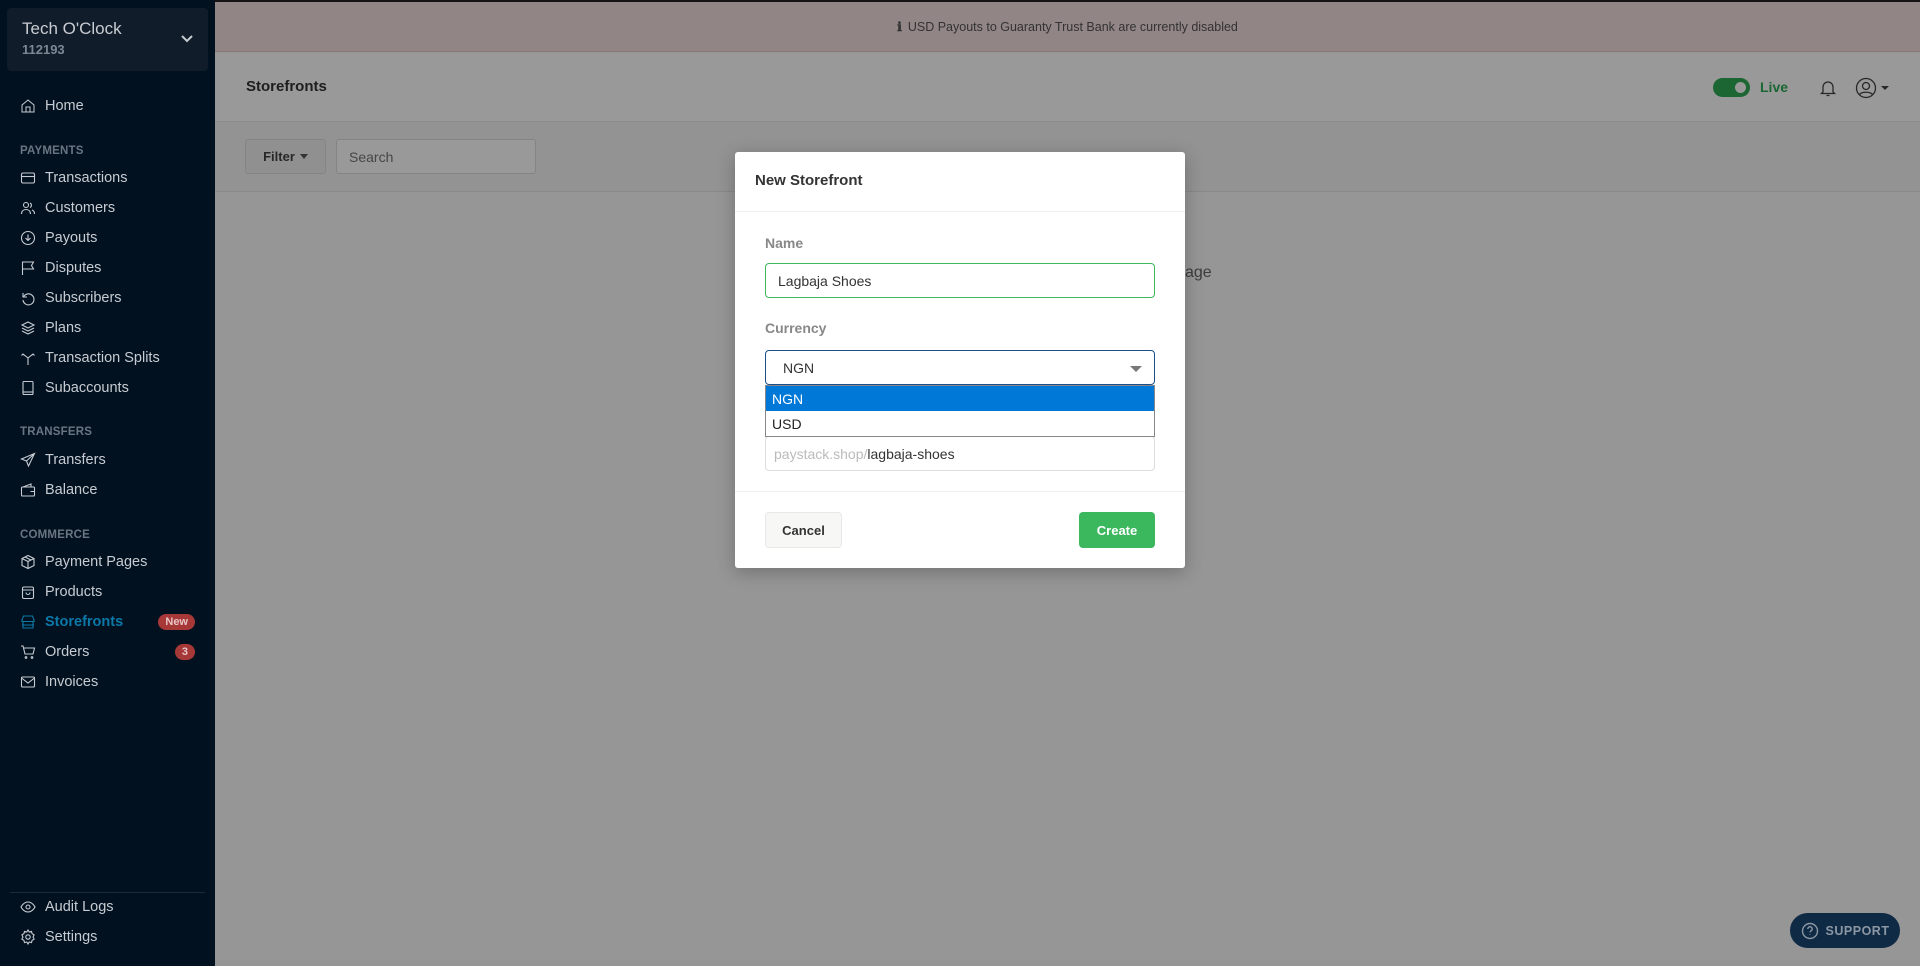 The height and width of the screenshot is (966, 1920). I want to click on sidebar-item-transfers: Transfers, so click(107, 460).